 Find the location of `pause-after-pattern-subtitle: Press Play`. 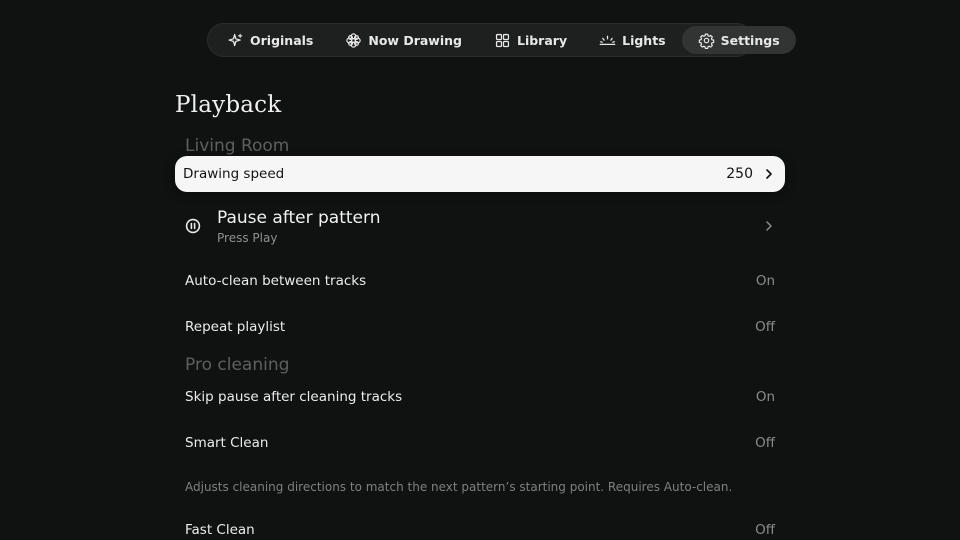

pause-after-pattern-subtitle: Press Play is located at coordinates (247, 237).